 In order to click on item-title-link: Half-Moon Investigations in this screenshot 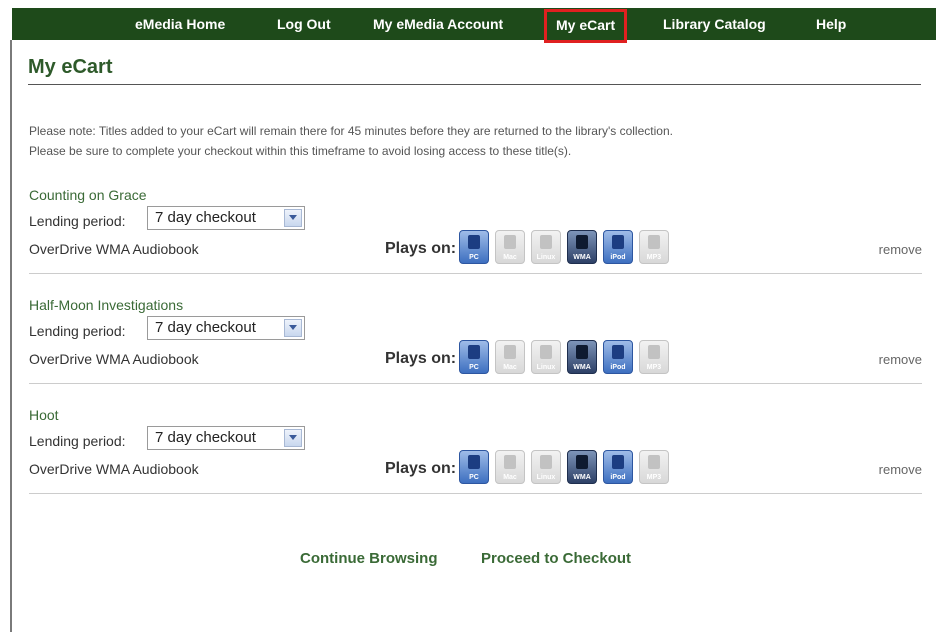, I will do `click(106, 305)`.